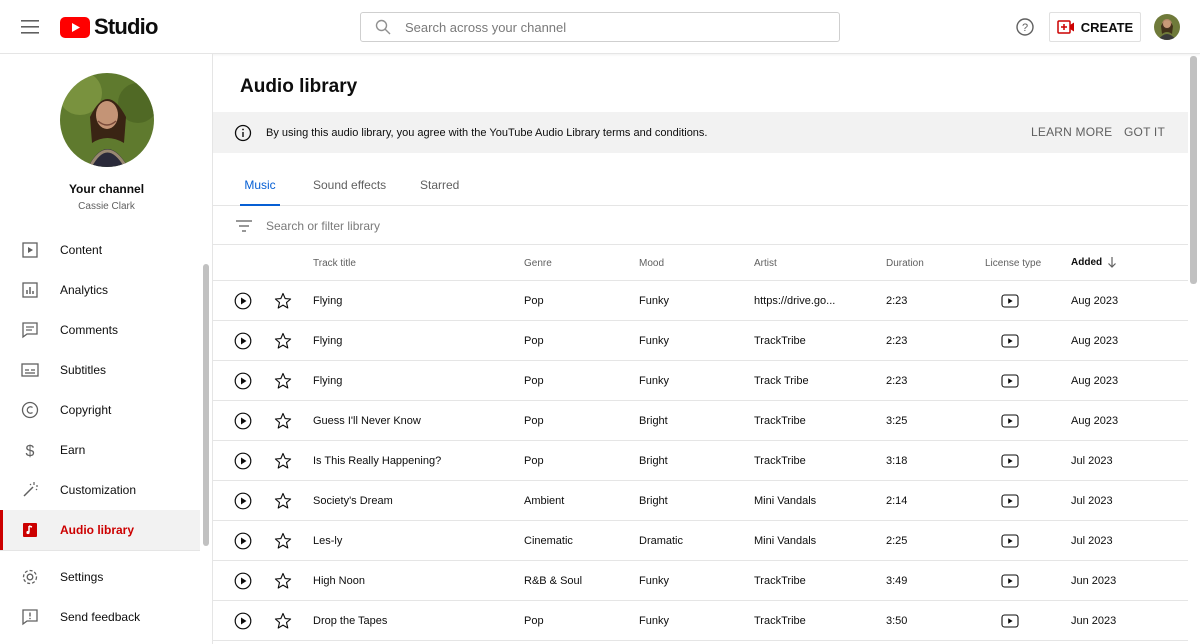 Image resolution: width=1200 pixels, height=644 pixels. Describe the element at coordinates (100, 450) in the screenshot. I see `sidebar-item-earn: $ Earn` at that location.